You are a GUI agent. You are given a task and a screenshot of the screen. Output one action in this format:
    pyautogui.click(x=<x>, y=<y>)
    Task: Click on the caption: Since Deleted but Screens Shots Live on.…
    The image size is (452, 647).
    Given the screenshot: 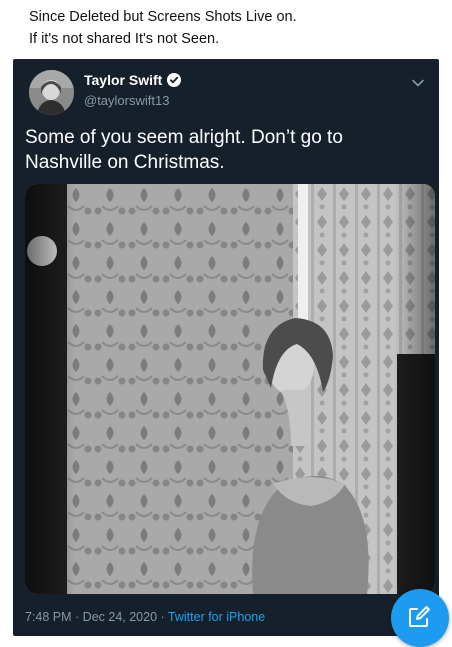 What is the action you would take?
    pyautogui.click(x=229, y=28)
    